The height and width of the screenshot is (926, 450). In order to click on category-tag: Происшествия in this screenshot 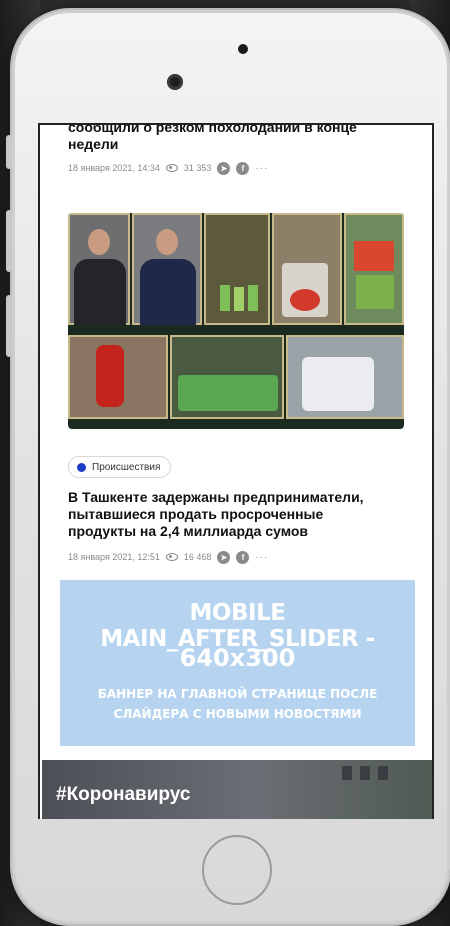, I will do `click(120, 467)`.